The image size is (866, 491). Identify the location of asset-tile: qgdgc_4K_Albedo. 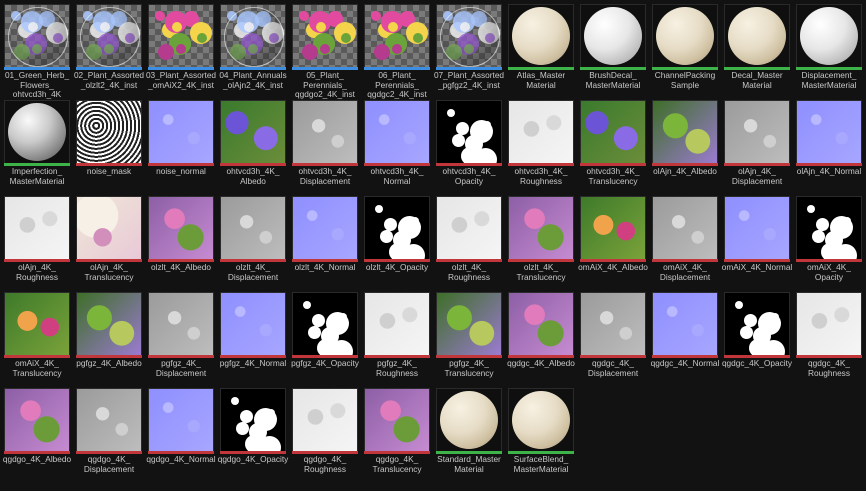
(541, 338).